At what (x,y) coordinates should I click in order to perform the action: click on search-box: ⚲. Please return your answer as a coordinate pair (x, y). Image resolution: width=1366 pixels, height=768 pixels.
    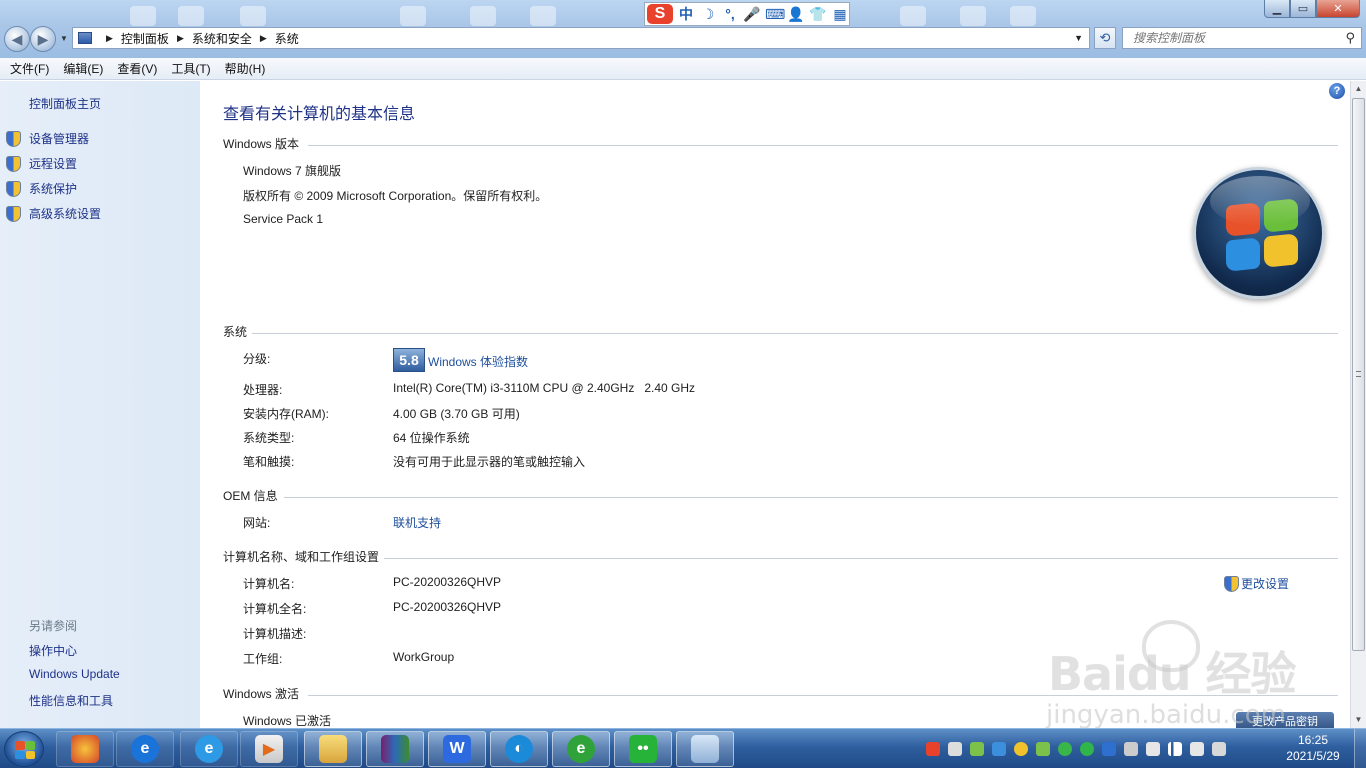
    Looking at the image, I should click on (1242, 38).